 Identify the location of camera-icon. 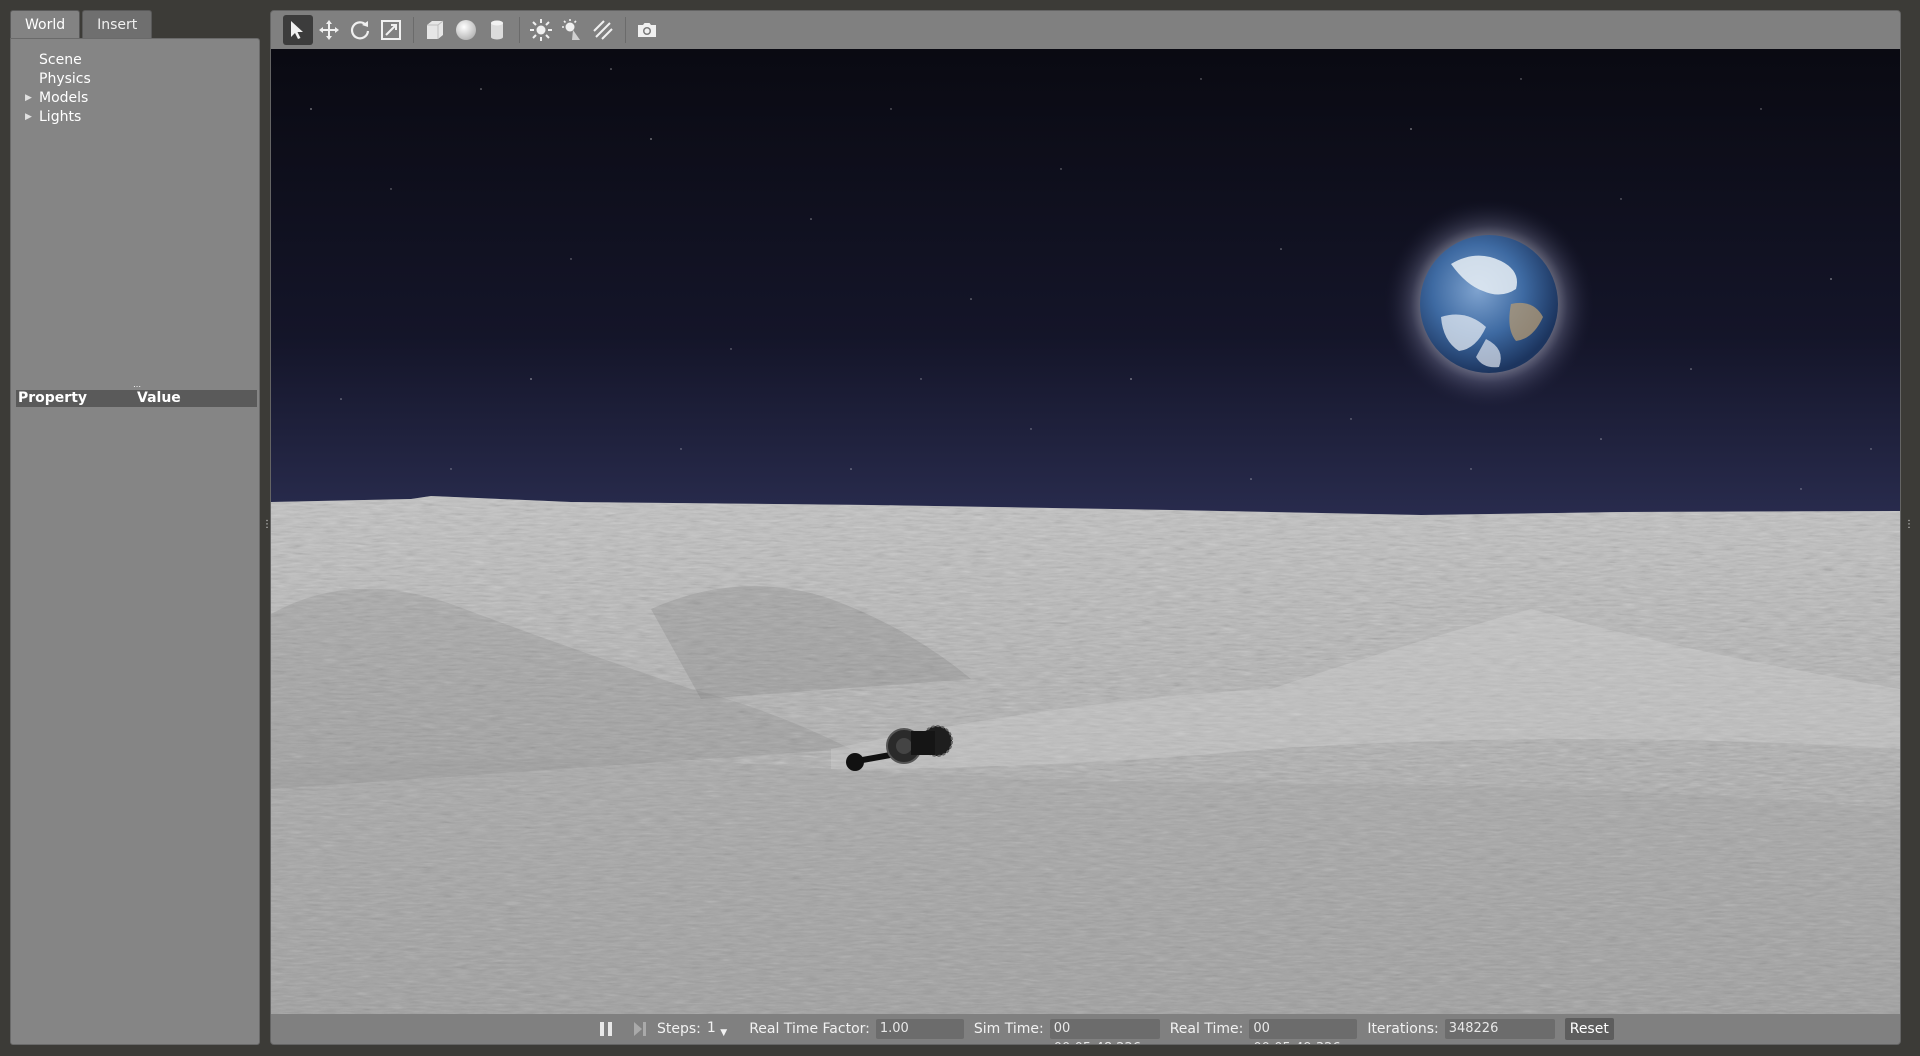
(647, 30).